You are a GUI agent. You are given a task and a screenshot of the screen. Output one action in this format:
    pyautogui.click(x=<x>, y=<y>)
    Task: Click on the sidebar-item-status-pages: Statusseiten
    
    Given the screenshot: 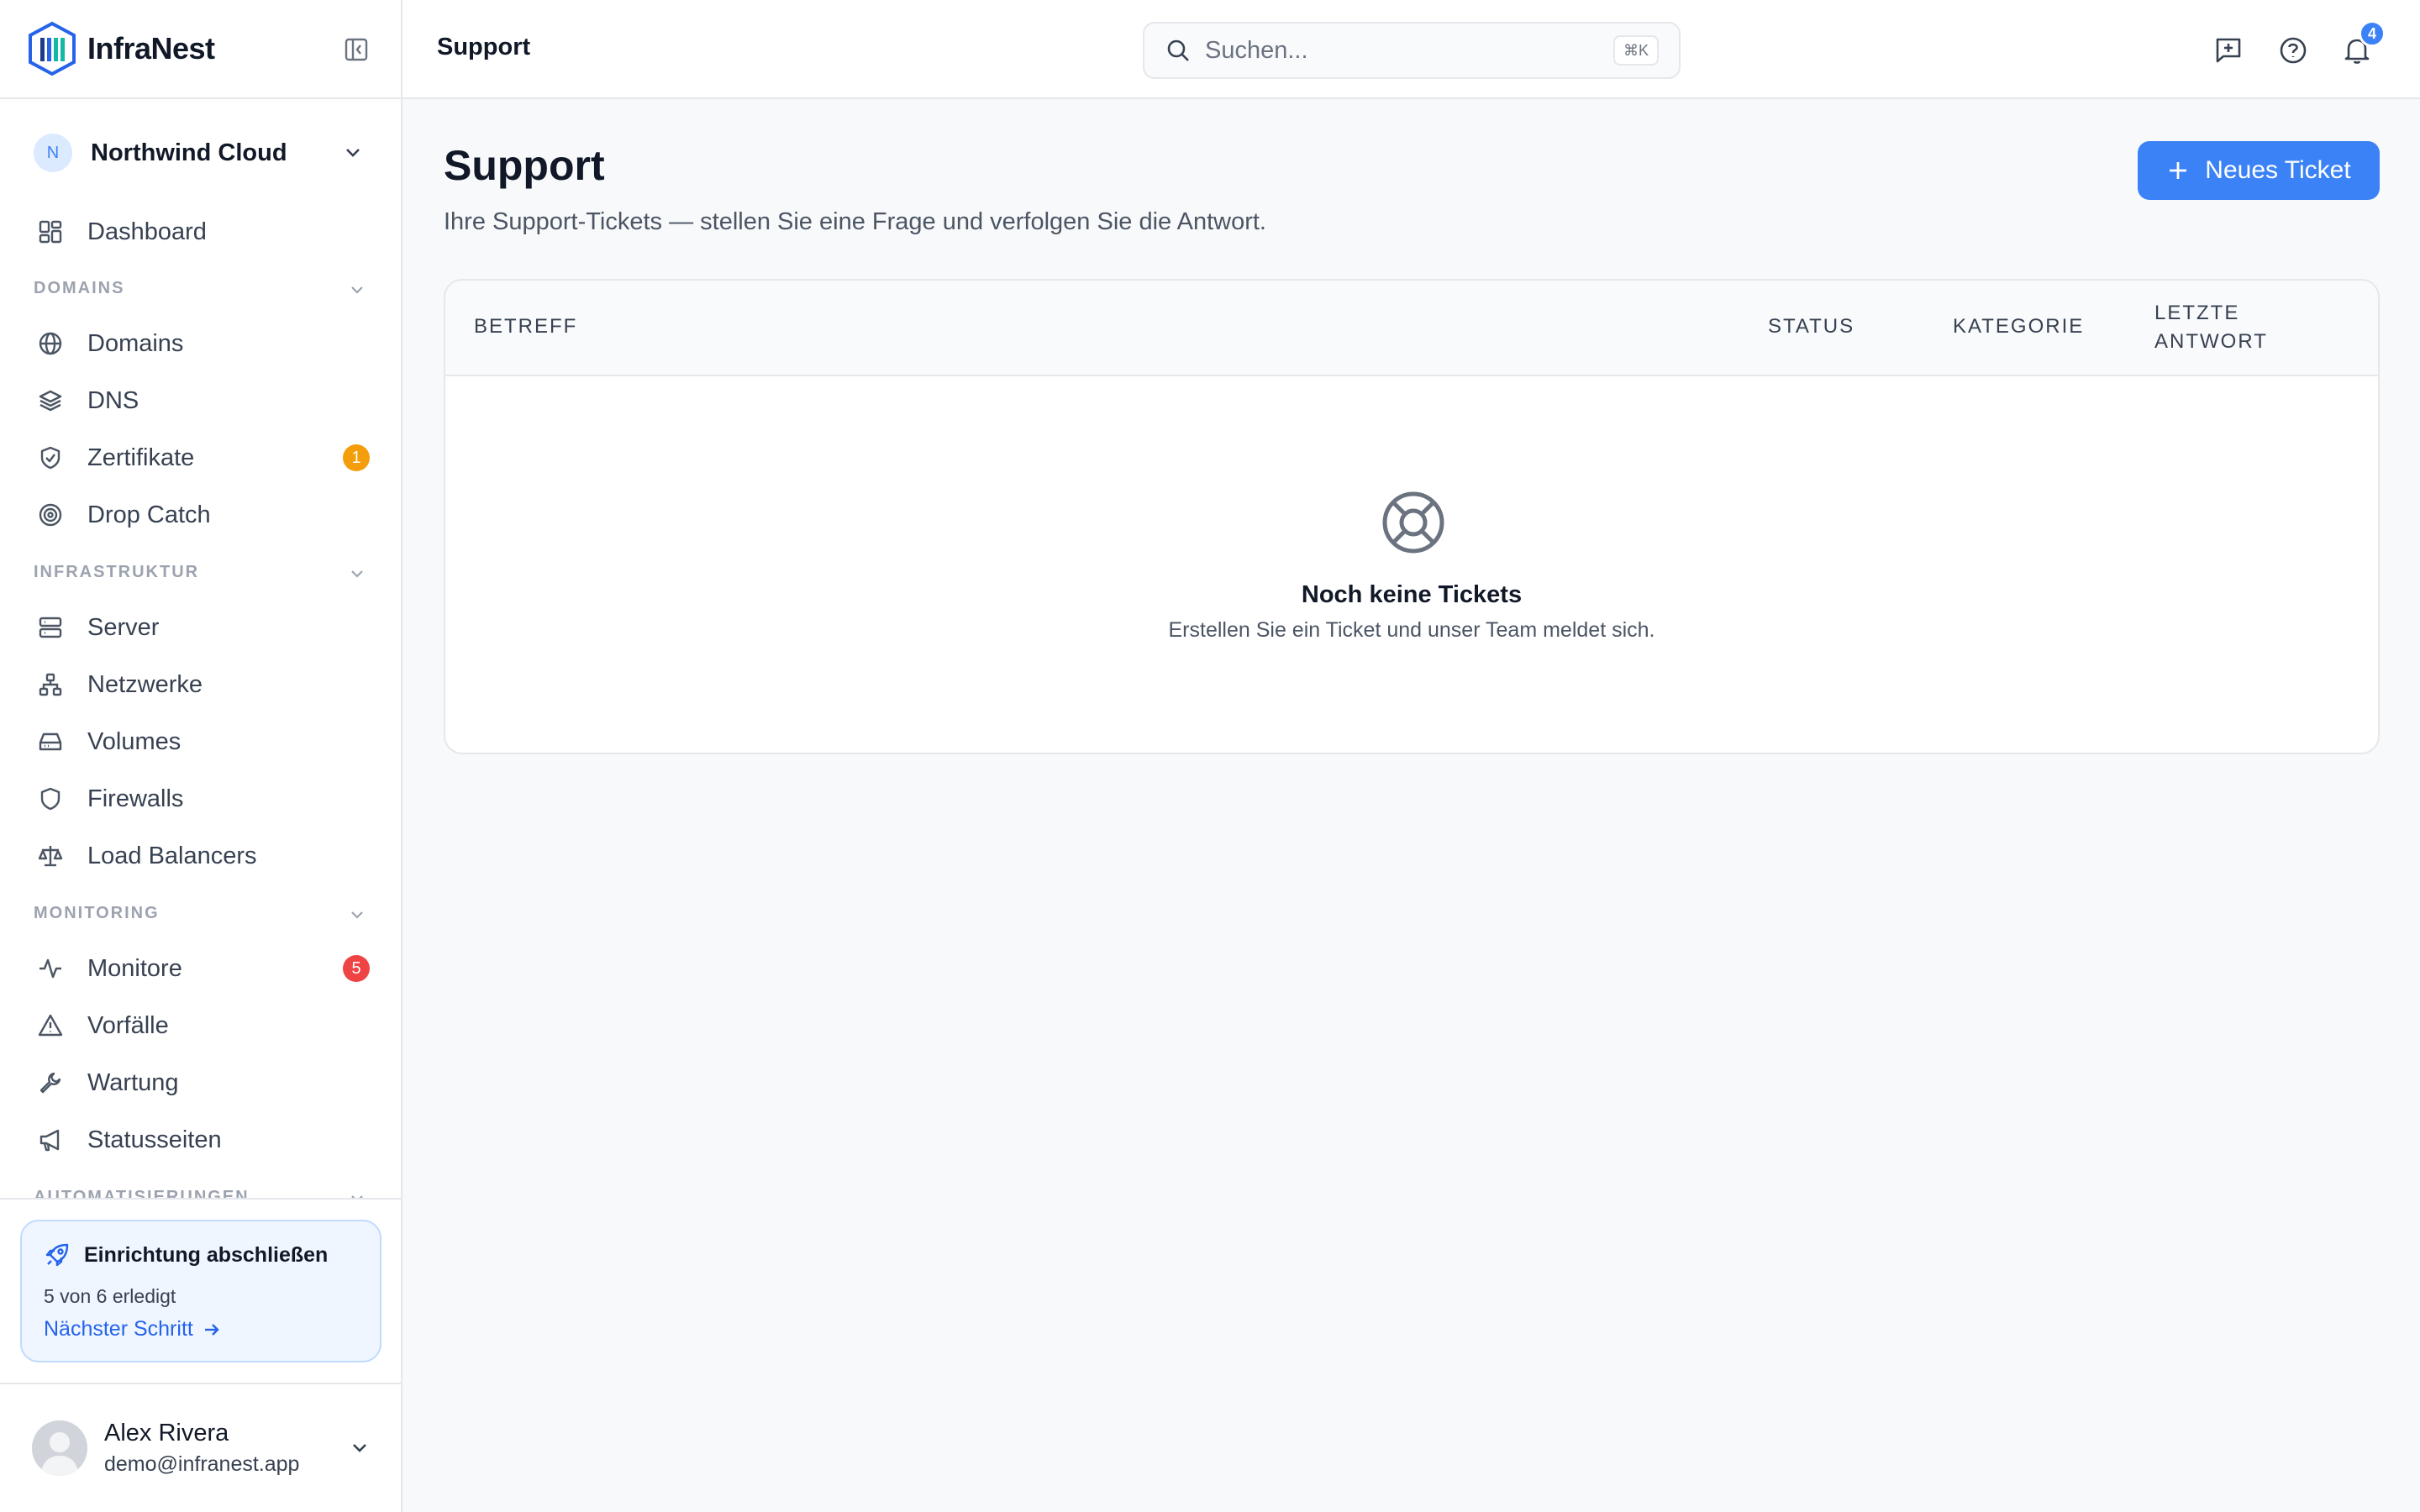 What is the action you would take?
    pyautogui.click(x=202, y=1140)
    